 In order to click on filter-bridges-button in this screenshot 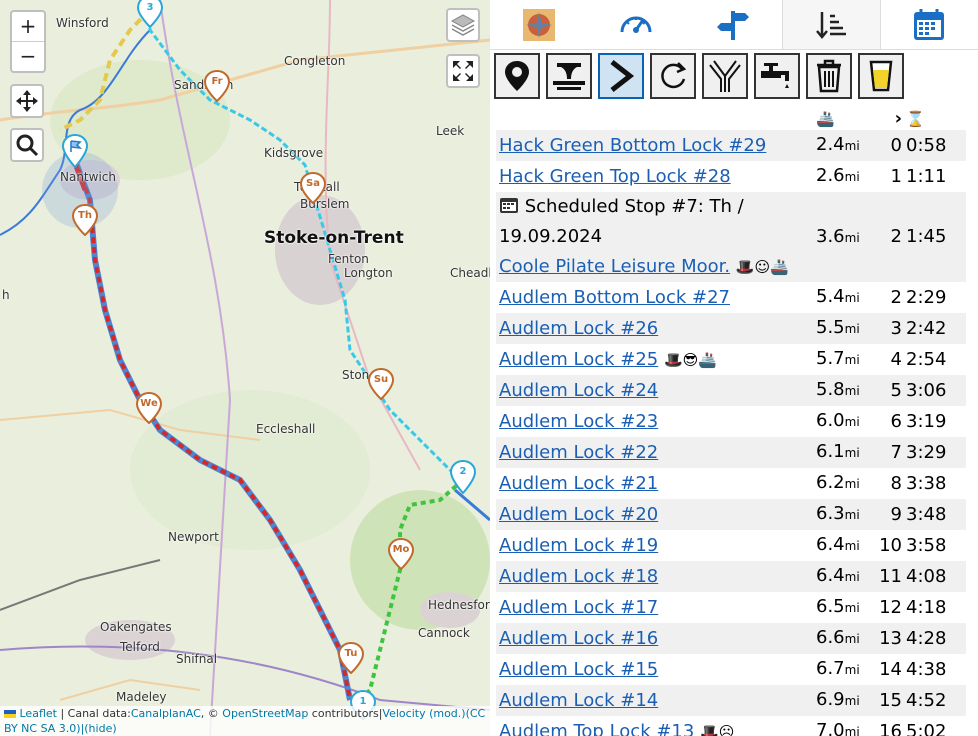, I will do `click(569, 76)`.